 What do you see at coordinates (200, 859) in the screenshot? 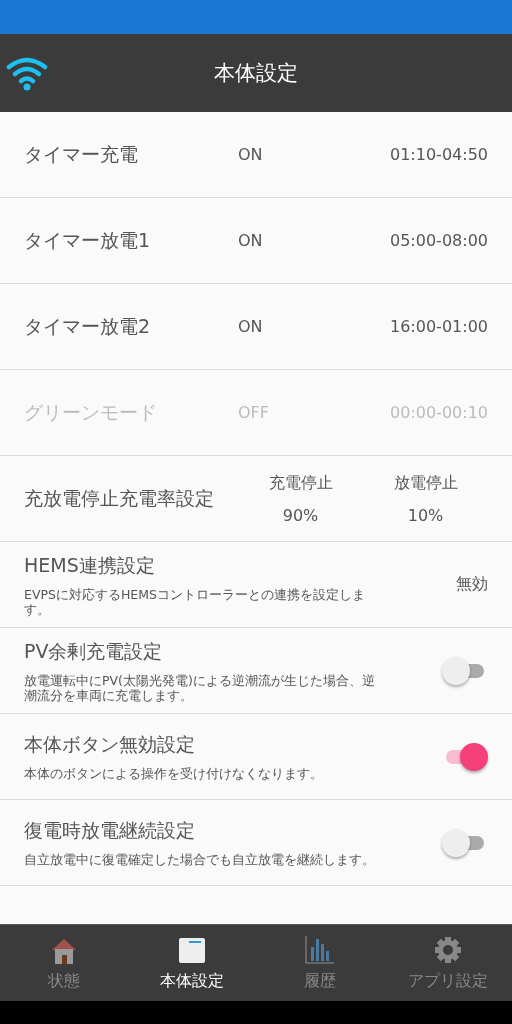
I see `setting-description: 自立放電中に復電確定した場合でも自立放電を継続します。` at bounding box center [200, 859].